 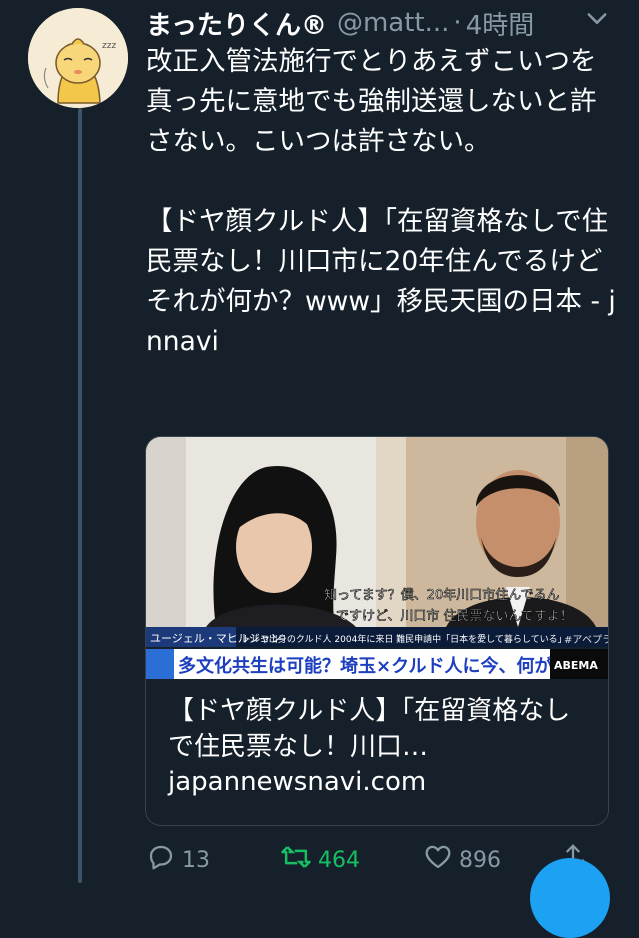 I want to click on media-brand: ABEMA, so click(x=576, y=665).